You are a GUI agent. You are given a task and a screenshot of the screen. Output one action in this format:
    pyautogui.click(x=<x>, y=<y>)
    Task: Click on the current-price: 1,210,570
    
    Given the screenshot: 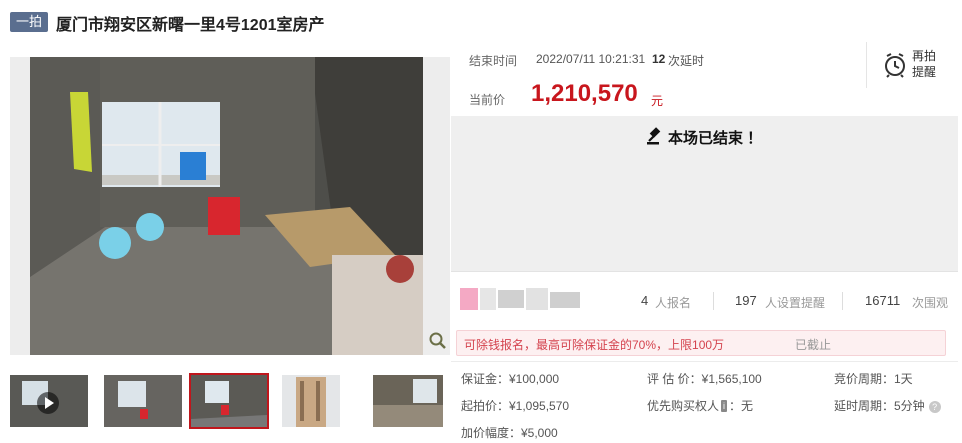 What is the action you would take?
    pyautogui.click(x=584, y=93)
    